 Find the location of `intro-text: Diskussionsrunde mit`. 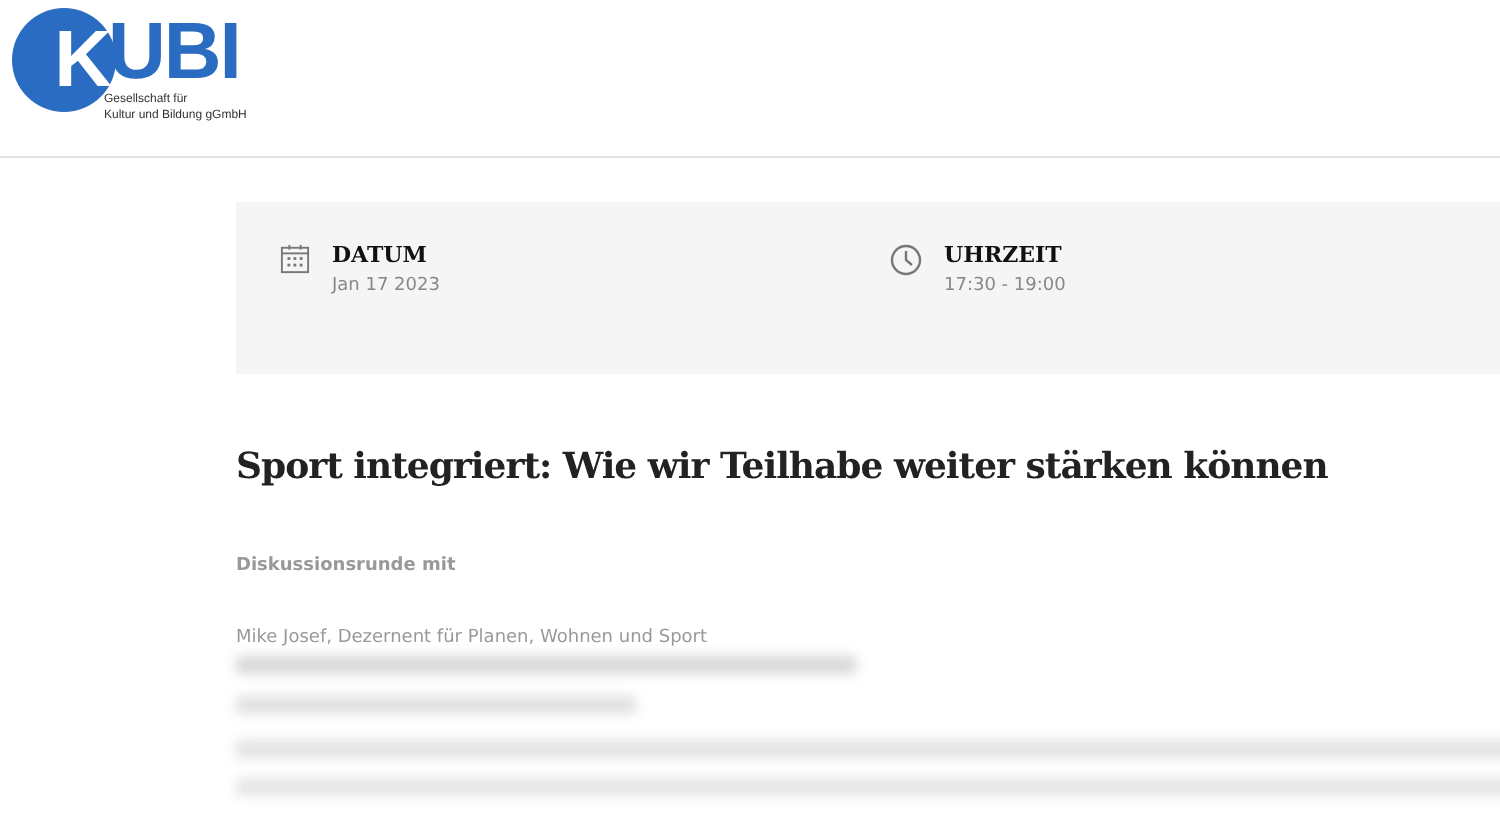

intro-text: Diskussionsrunde mit is located at coordinates (347, 566).